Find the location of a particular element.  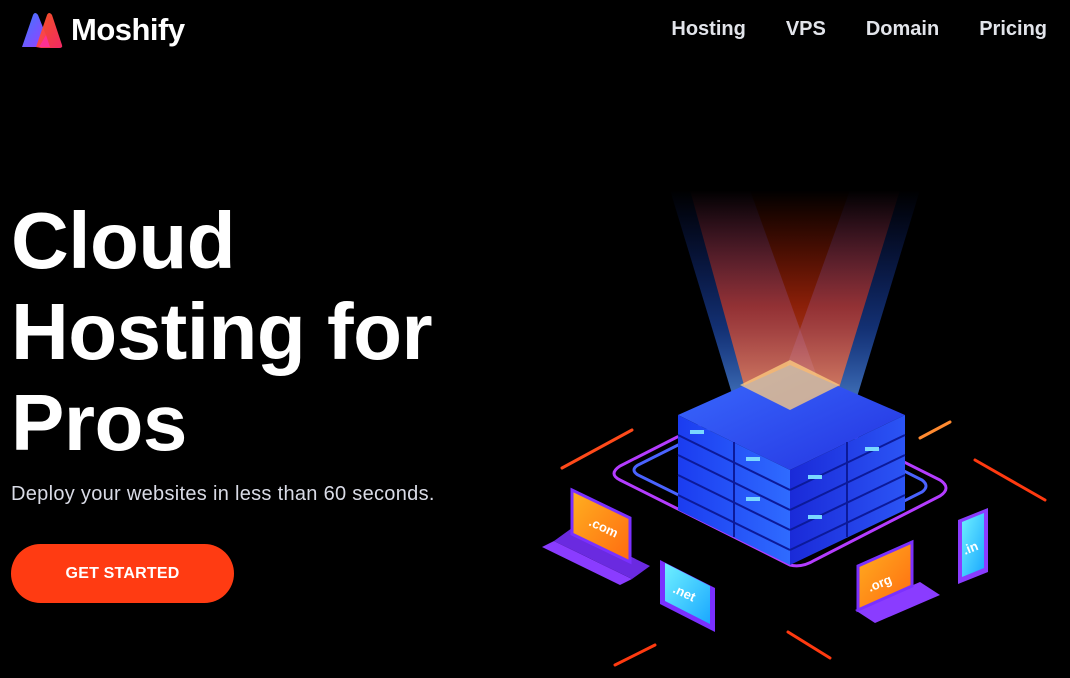

hero-title-line-1: Cloud is located at coordinates (123, 240).